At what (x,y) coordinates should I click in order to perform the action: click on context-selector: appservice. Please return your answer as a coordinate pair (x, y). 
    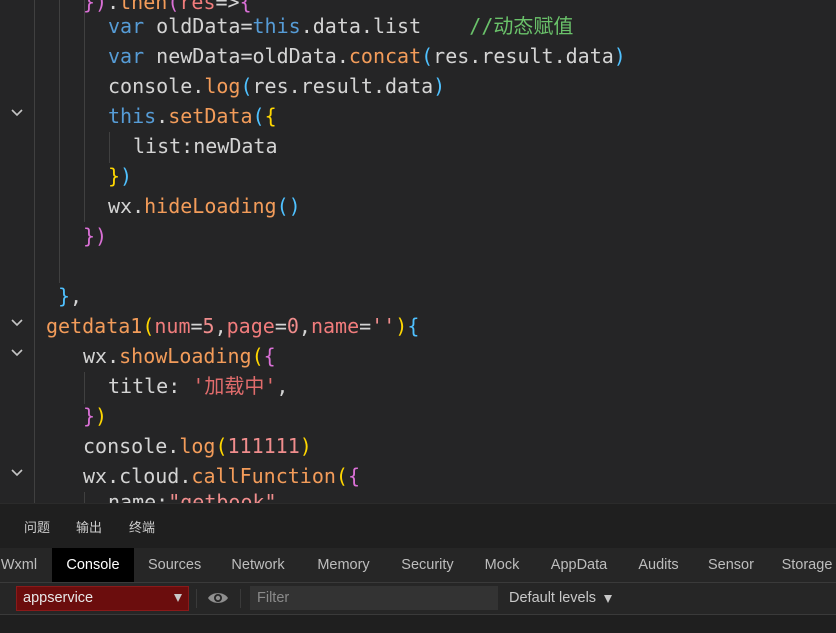
    Looking at the image, I should click on (102, 598).